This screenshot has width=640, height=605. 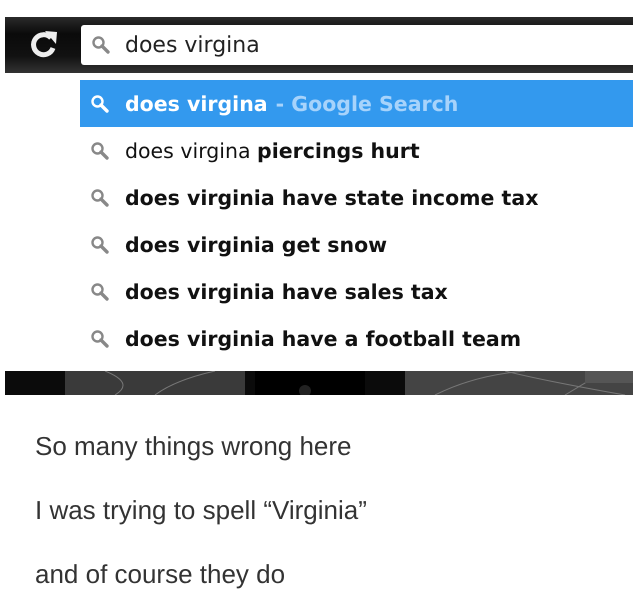 I want to click on address-field: does virgina, so click(x=357, y=45).